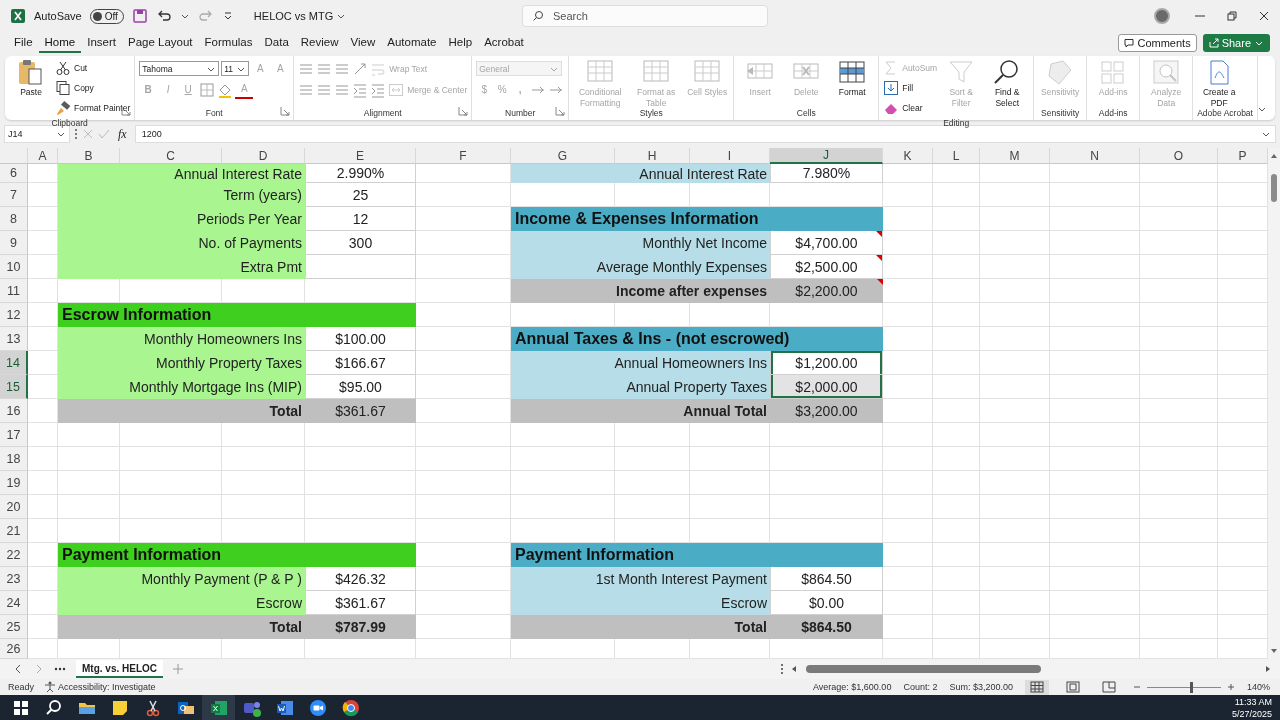 This screenshot has width=1280, height=720. Describe the element at coordinates (1162, 16) in the screenshot. I see `avatar-icon` at that location.